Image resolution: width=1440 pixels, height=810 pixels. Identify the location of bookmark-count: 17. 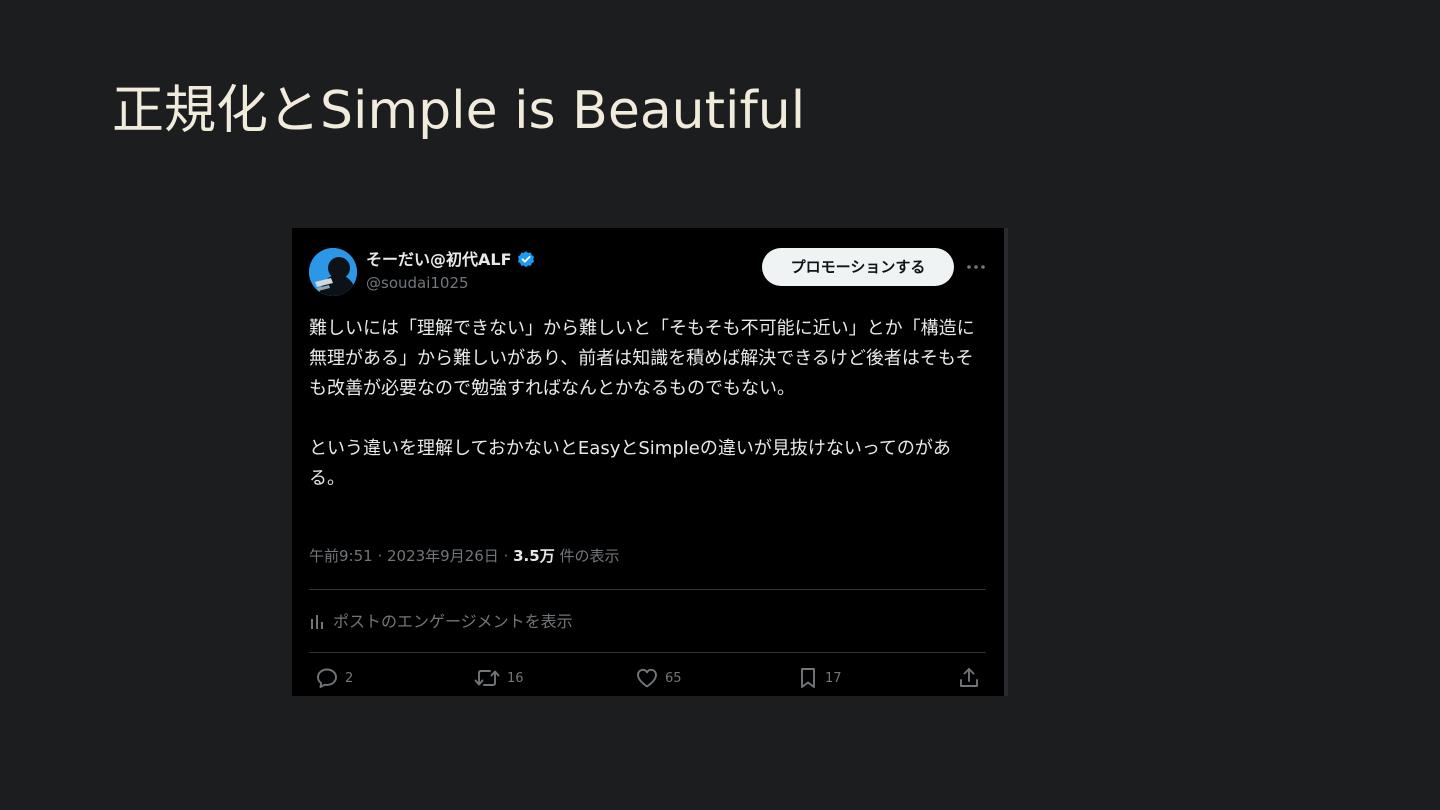
(833, 678).